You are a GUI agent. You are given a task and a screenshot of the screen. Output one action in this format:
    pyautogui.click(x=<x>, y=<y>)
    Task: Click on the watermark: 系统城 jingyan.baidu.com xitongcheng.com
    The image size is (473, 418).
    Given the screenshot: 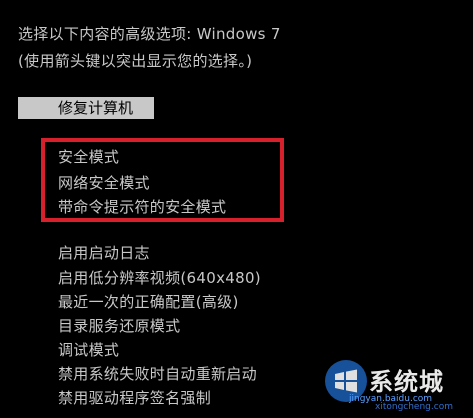 What is the action you would take?
    pyautogui.click(x=392, y=384)
    